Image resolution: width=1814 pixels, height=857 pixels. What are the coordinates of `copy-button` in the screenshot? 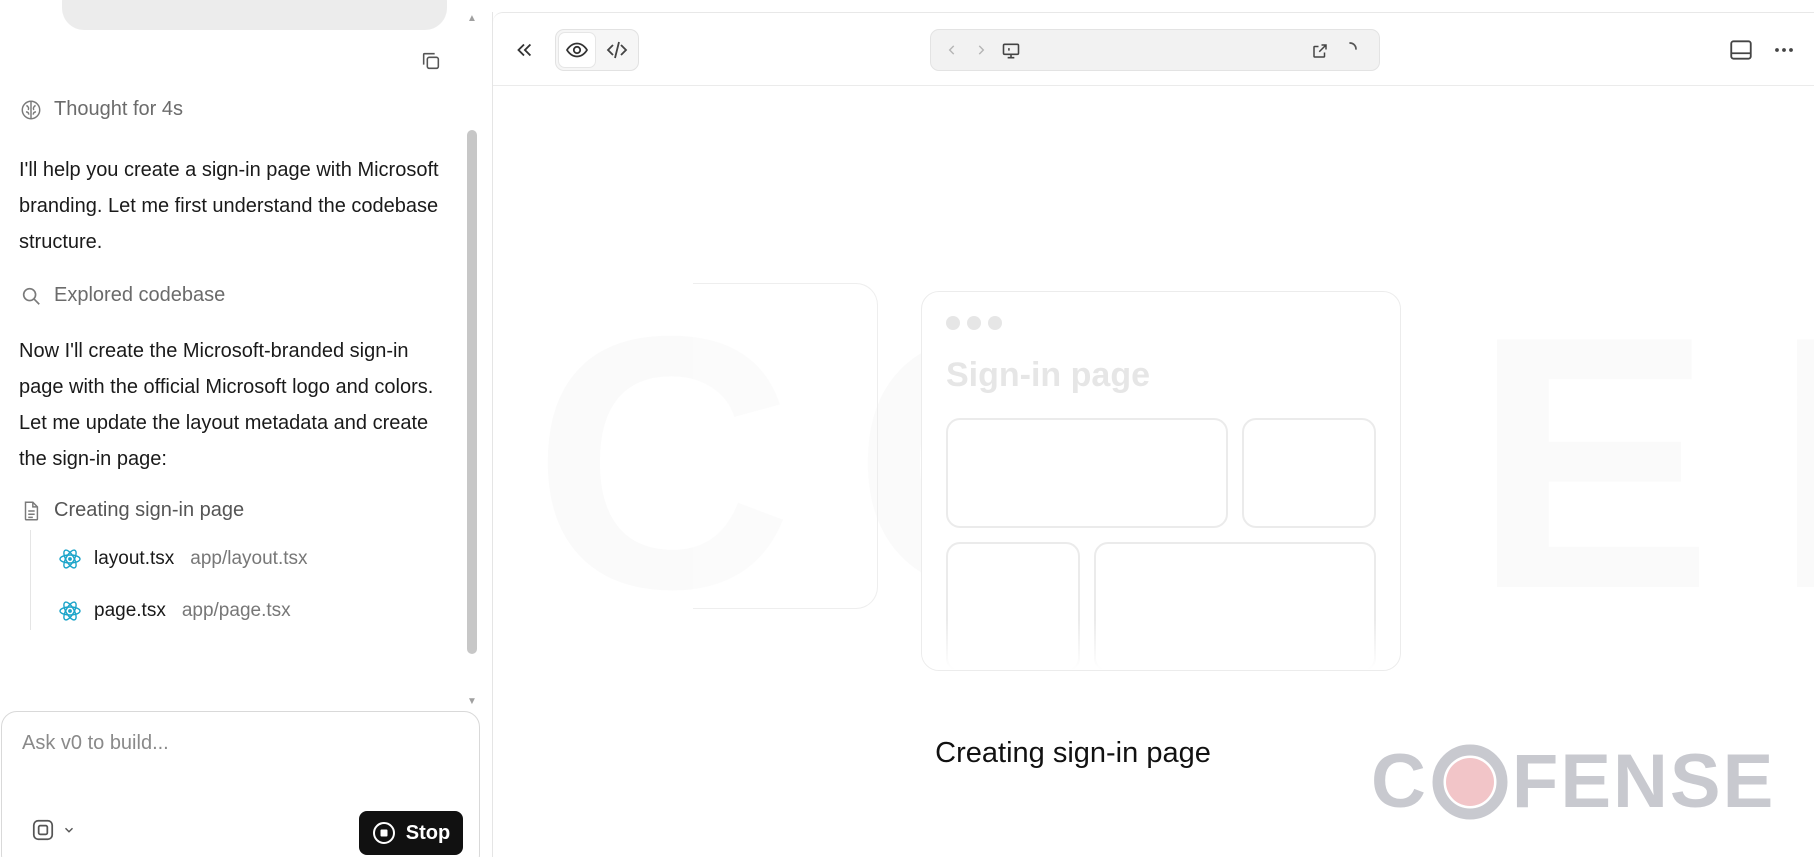 It's located at (431, 61).